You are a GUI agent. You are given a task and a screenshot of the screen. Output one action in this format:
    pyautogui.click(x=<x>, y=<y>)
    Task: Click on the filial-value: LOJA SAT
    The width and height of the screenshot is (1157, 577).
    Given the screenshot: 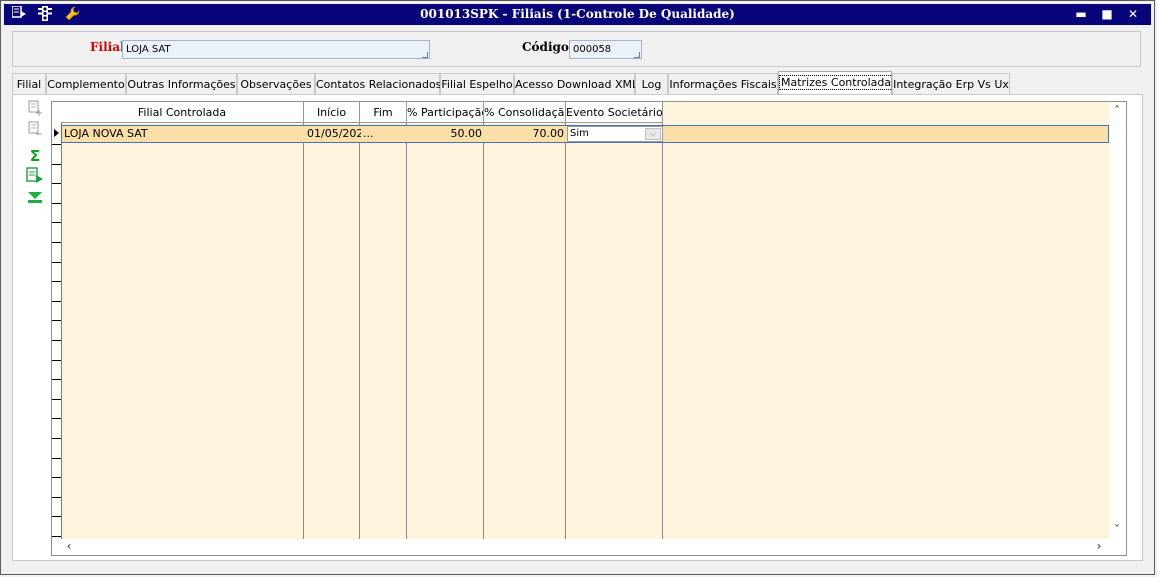 What is the action you would take?
    pyautogui.click(x=148, y=49)
    